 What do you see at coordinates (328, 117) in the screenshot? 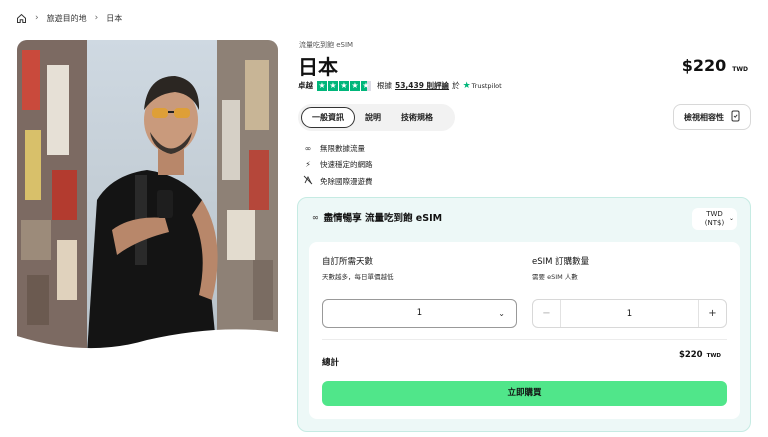
I see `tab-general: 一般資訊` at bounding box center [328, 117].